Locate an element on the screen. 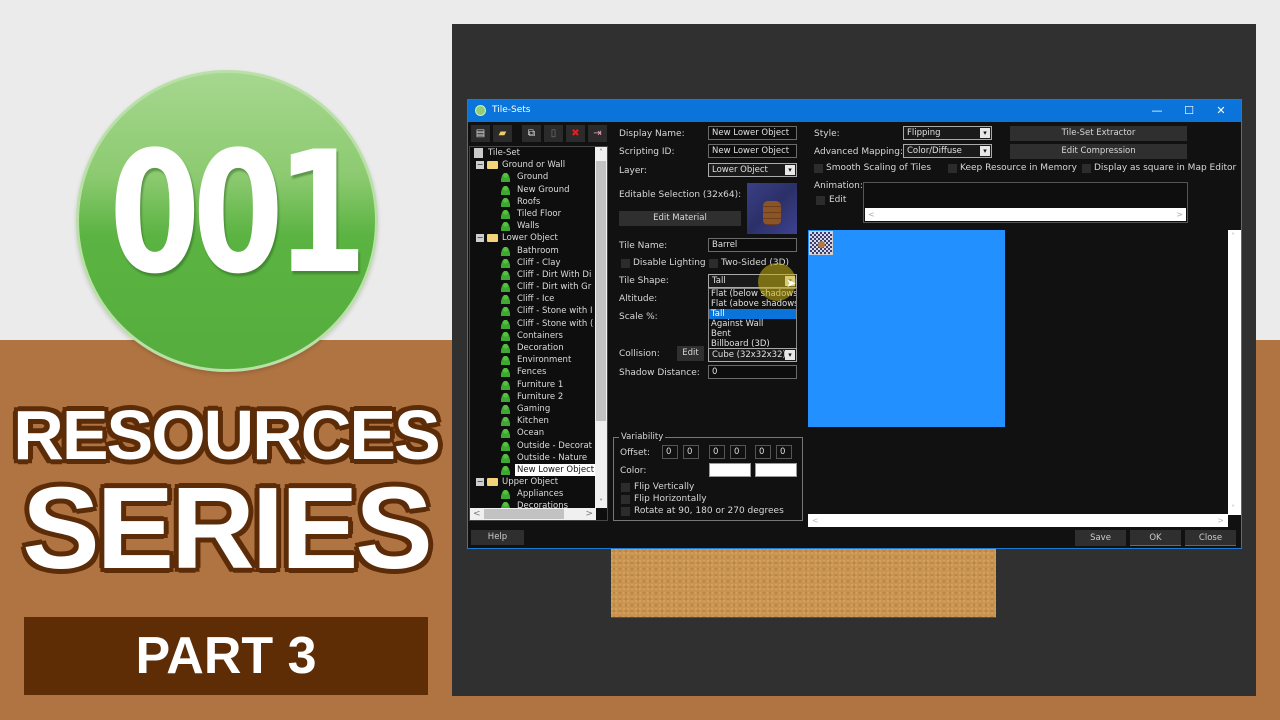  tree-item: New Lower Object is located at coordinates (533, 469).